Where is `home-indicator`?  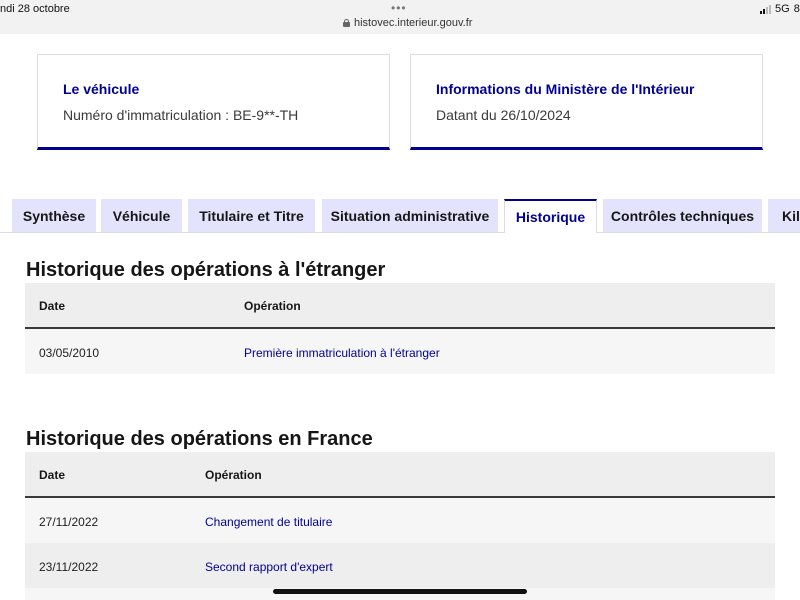 home-indicator is located at coordinates (400, 591).